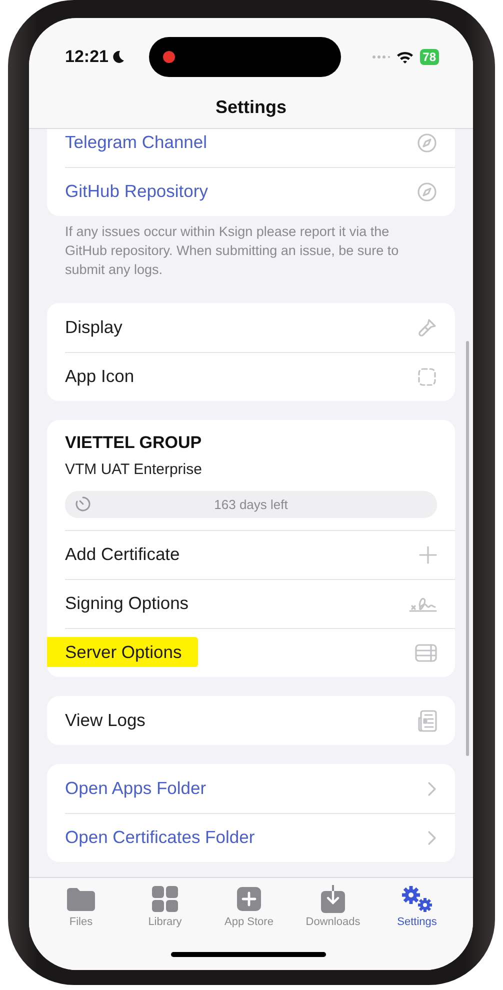 The width and height of the screenshot is (503, 990). Describe the element at coordinates (405, 57) in the screenshot. I see `wifi-icon` at that location.